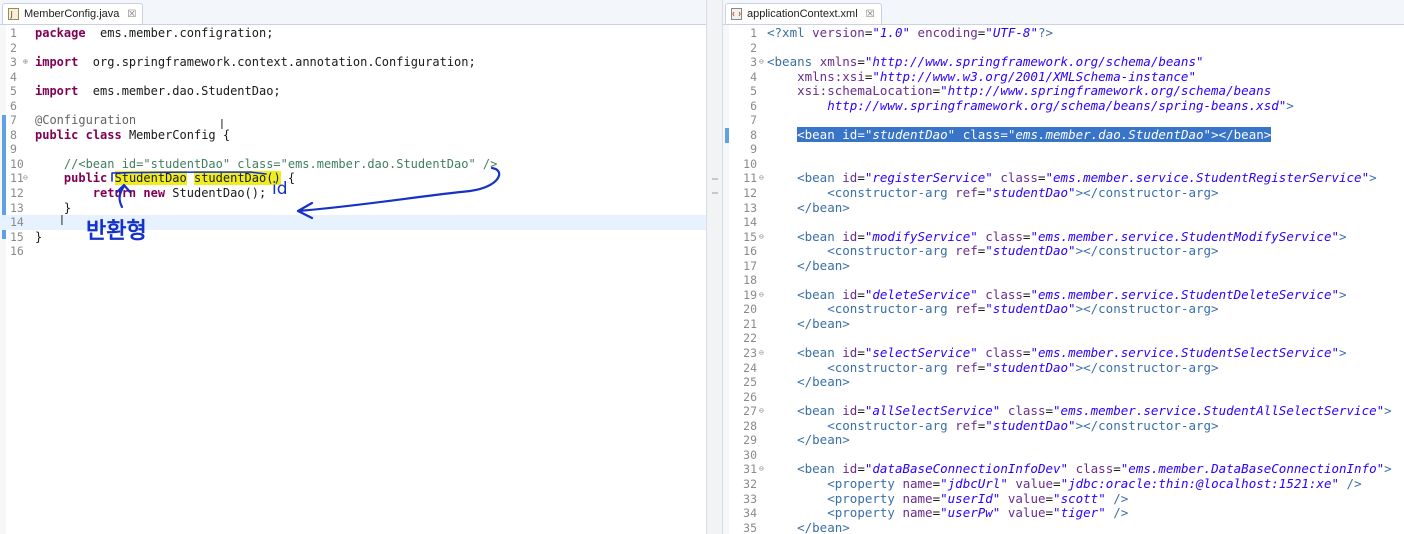  What do you see at coordinates (820, 294) in the screenshot?
I see `token: <bean` at bounding box center [820, 294].